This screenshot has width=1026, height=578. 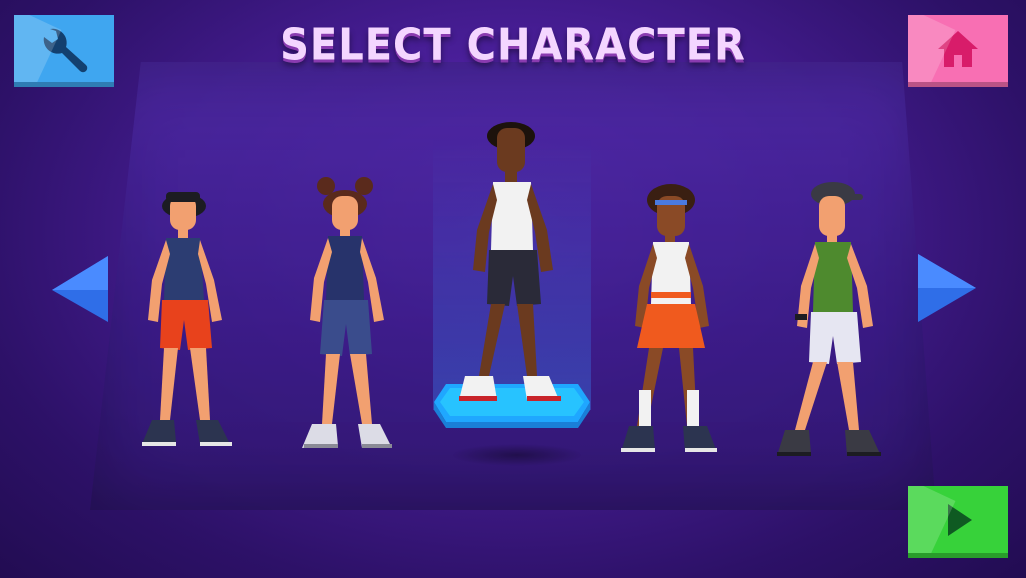 I want to click on play-icon, so click(x=960, y=519).